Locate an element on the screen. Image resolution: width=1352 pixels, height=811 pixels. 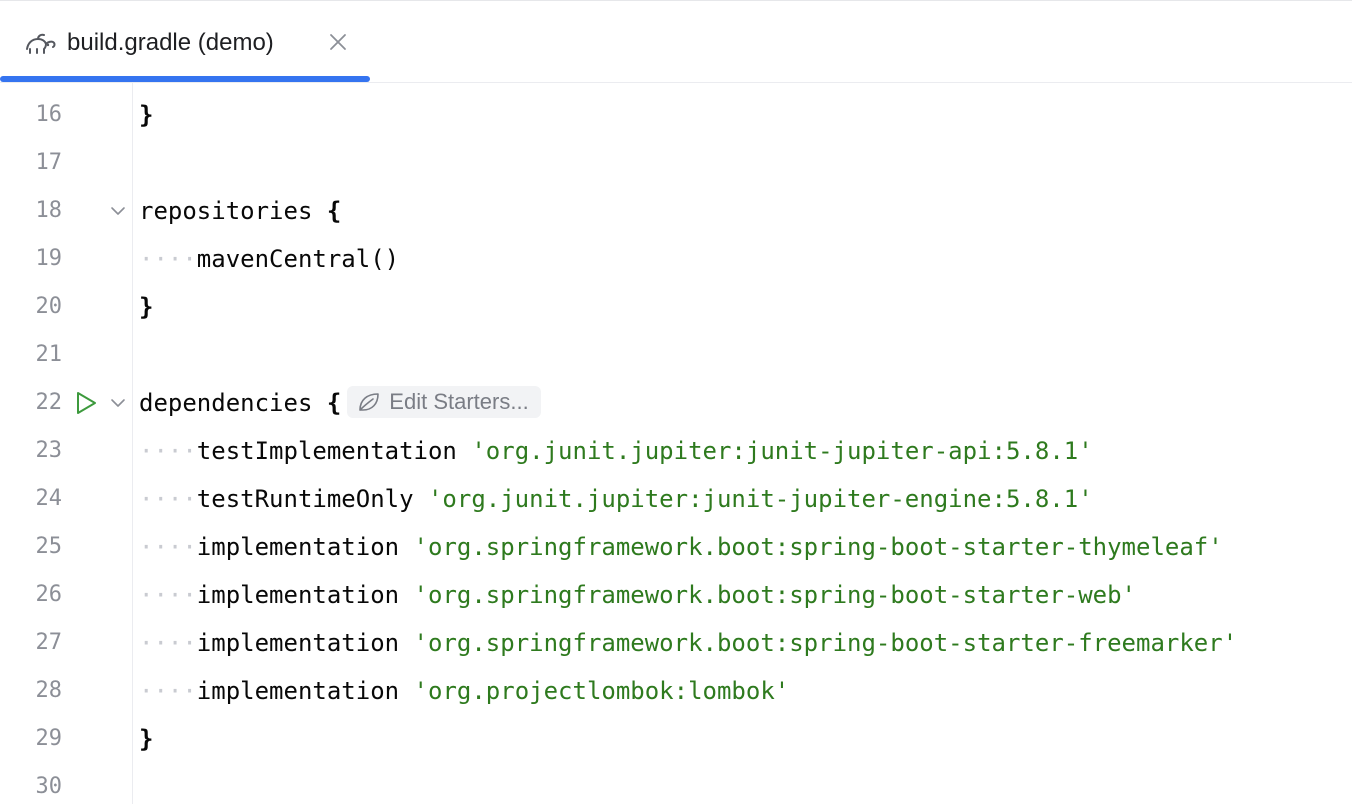
line-number: 16 is located at coordinates (49, 114).